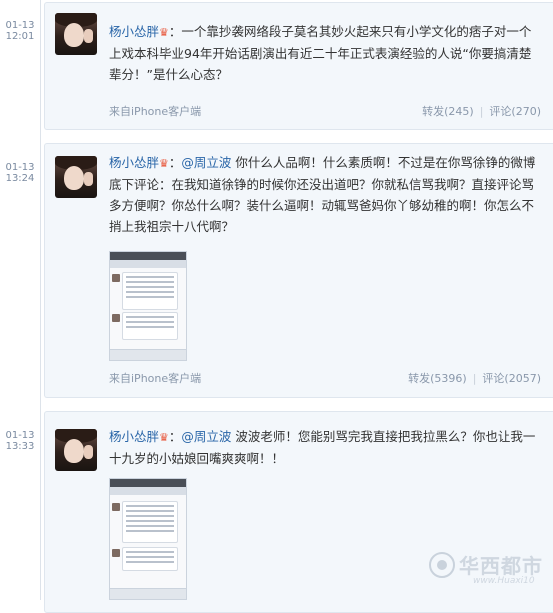 This screenshot has width=553, height=613. I want to click on repost-link: 转发(5396), so click(437, 378).